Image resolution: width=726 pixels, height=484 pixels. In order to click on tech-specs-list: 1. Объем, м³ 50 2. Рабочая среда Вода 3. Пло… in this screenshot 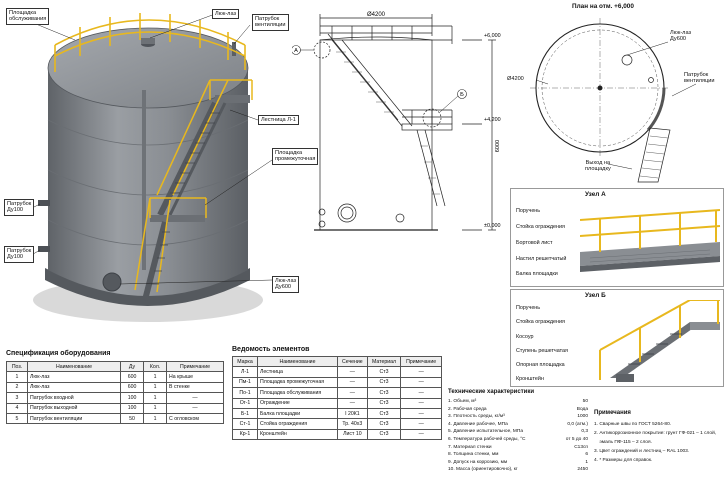, I will do `click(518, 436)`.